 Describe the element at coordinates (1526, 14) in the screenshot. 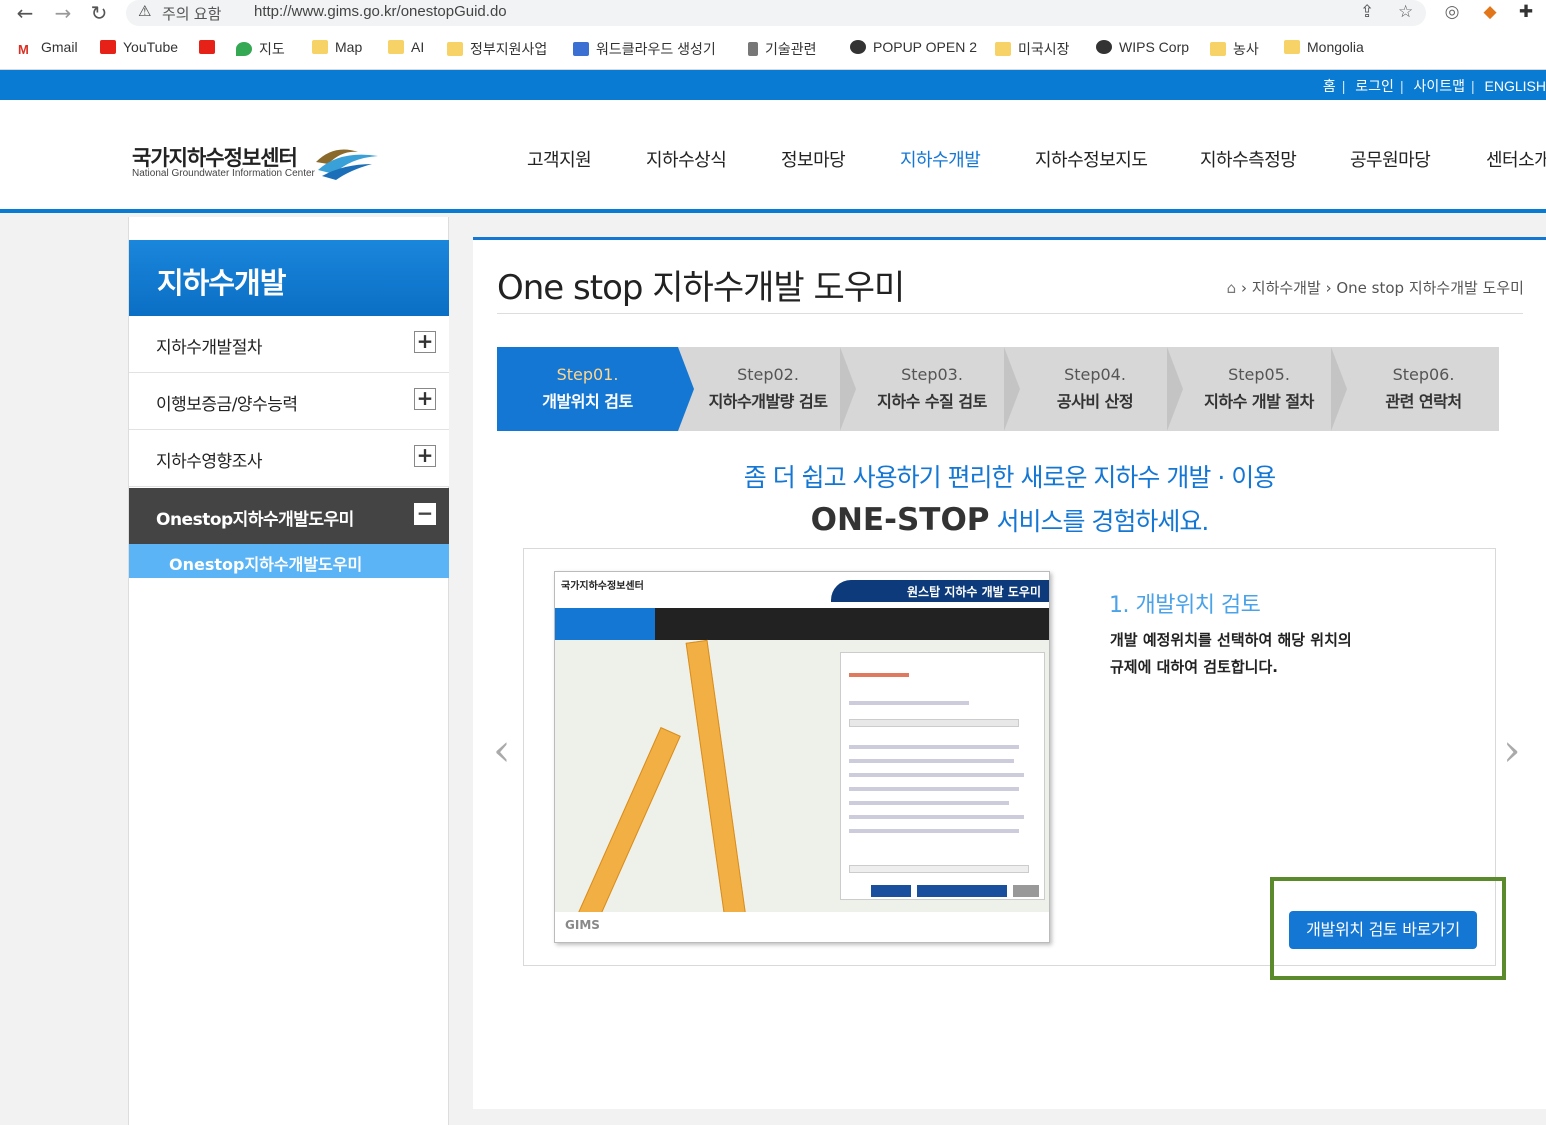

I see `puzzle-icon: ✚` at that location.